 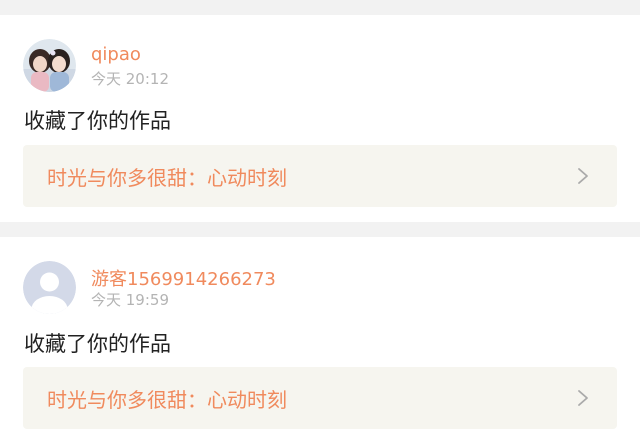 What do you see at coordinates (116, 54) in the screenshot?
I see `username: qipao` at bounding box center [116, 54].